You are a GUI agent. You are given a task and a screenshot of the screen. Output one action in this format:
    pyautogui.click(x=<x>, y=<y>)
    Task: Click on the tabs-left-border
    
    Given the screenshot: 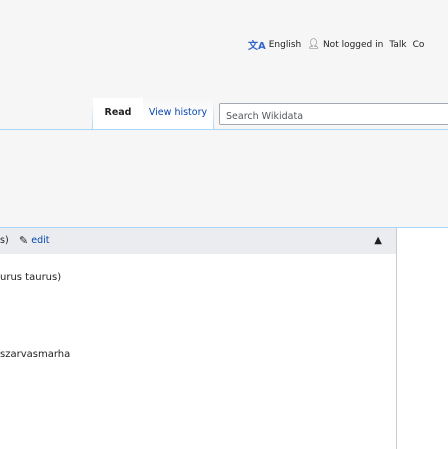 What is the action you would take?
    pyautogui.click(x=46, y=117)
    